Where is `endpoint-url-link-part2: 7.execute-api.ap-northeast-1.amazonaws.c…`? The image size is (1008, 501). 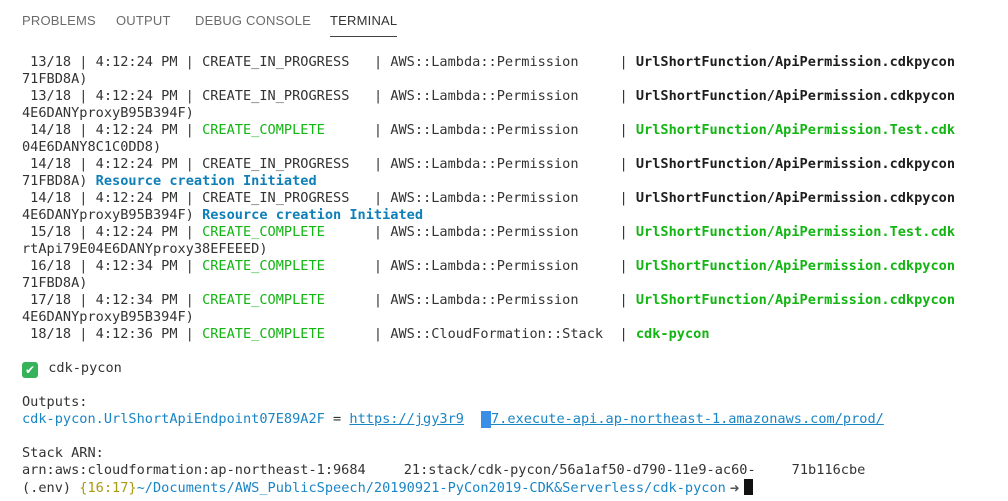 endpoint-url-link-part2: 7.execute-api.ap-northeast-1.amazonaws.c… is located at coordinates (687, 419).